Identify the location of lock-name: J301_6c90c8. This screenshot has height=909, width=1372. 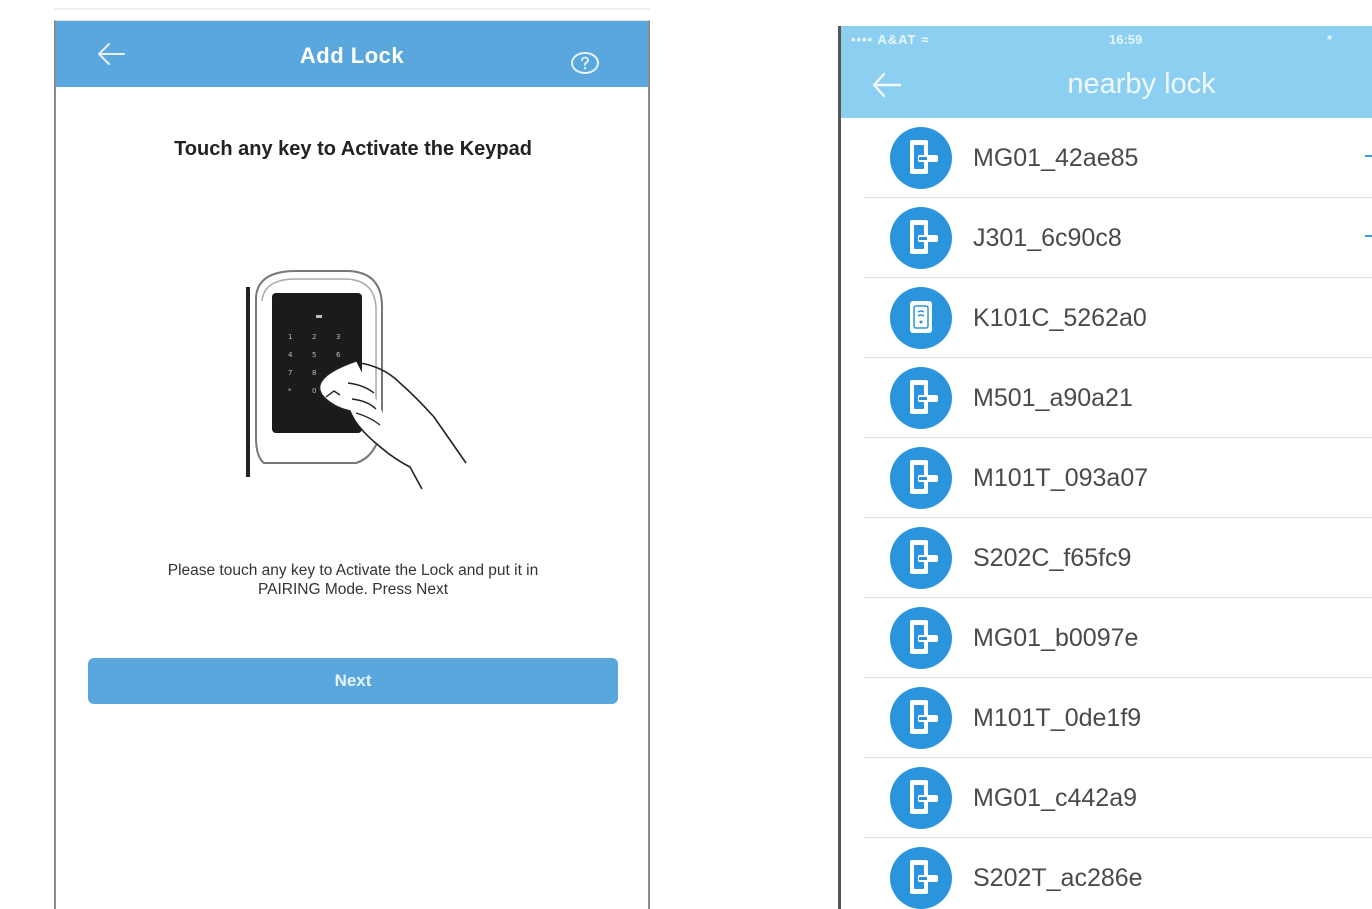
(1047, 238).